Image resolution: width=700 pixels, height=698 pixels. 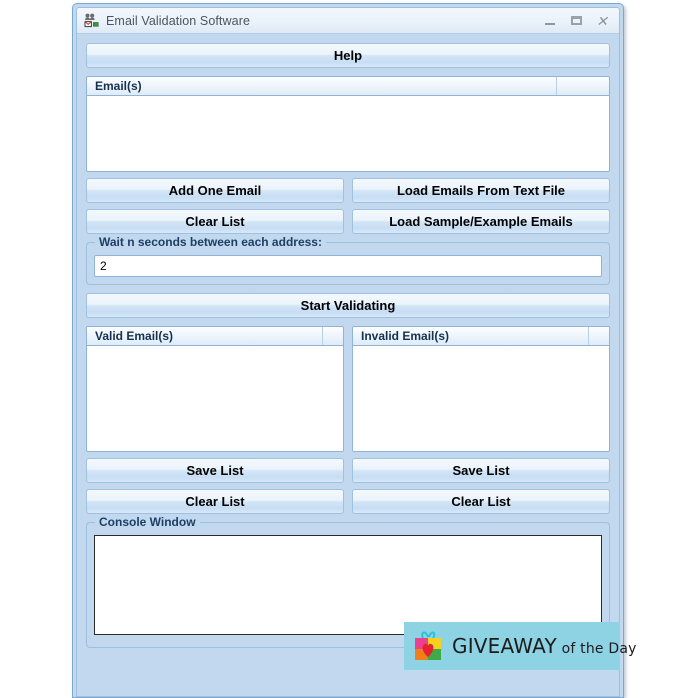 What do you see at coordinates (348, 585) in the screenshot?
I see `console-output-textarea` at bounding box center [348, 585].